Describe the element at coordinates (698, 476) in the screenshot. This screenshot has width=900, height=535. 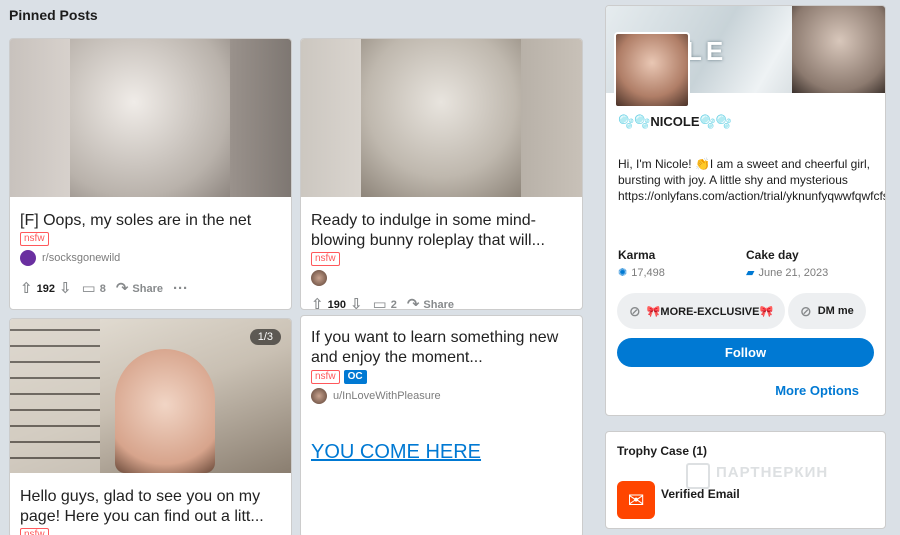
I see `watermark-logo` at that location.